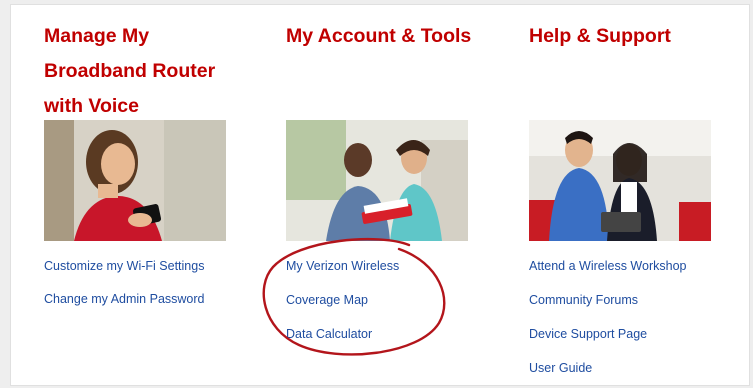 This screenshot has height=388, width=753. I want to click on account-tools-heading: My Account & Tools, so click(378, 36).